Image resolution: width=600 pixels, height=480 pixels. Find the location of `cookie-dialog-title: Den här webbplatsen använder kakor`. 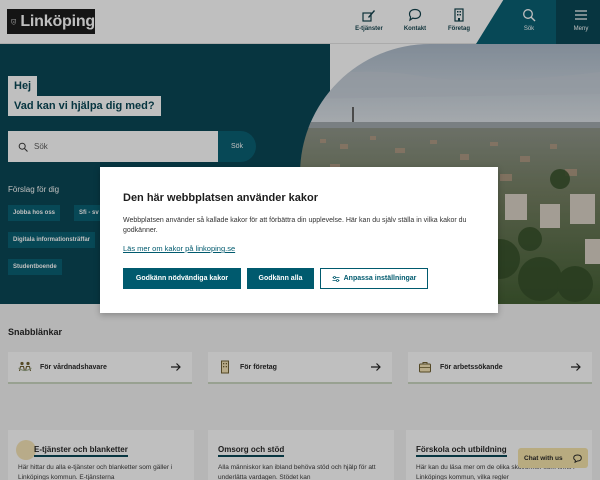

cookie-dialog-title: Den här webbplatsen använder kakor is located at coordinates (221, 198).